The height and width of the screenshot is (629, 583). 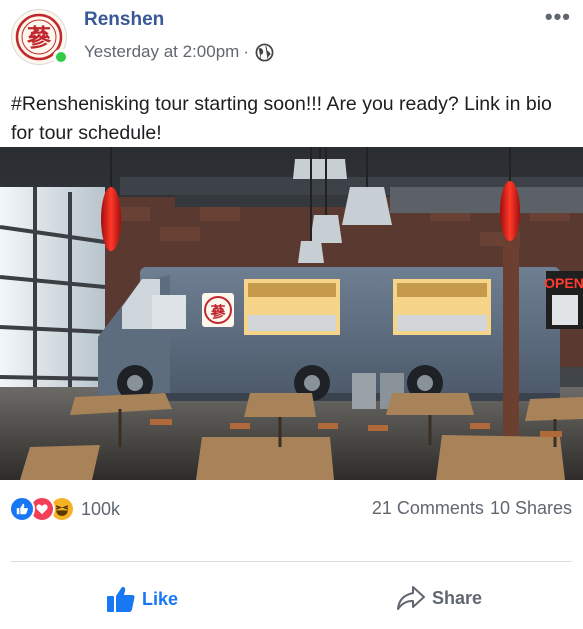 I want to click on avatar: 蔘, so click(x=40, y=37).